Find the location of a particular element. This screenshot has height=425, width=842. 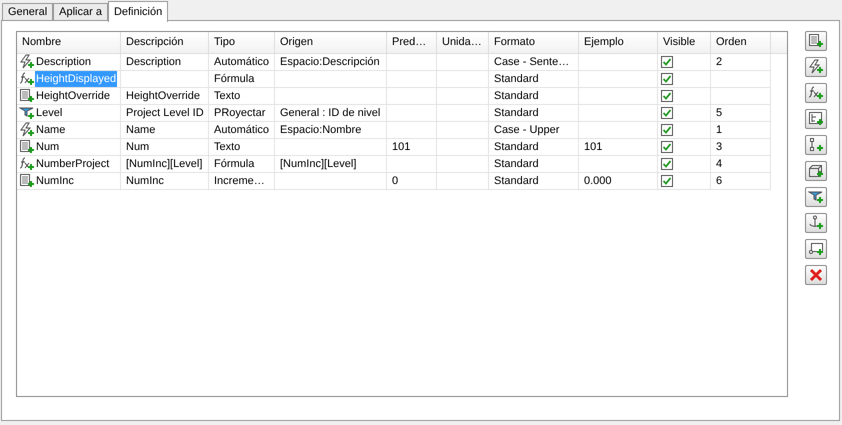

table-cell-text: 0 is located at coordinates (395, 181).